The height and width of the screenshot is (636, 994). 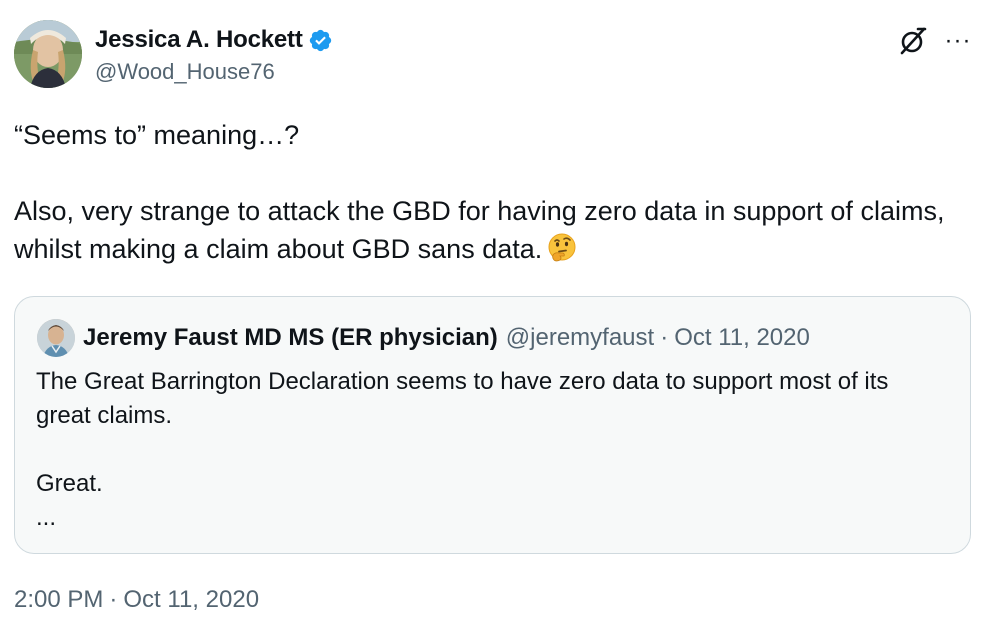 What do you see at coordinates (191, 599) in the screenshot?
I see `timestamp-date: Oct 11, 2020` at bounding box center [191, 599].